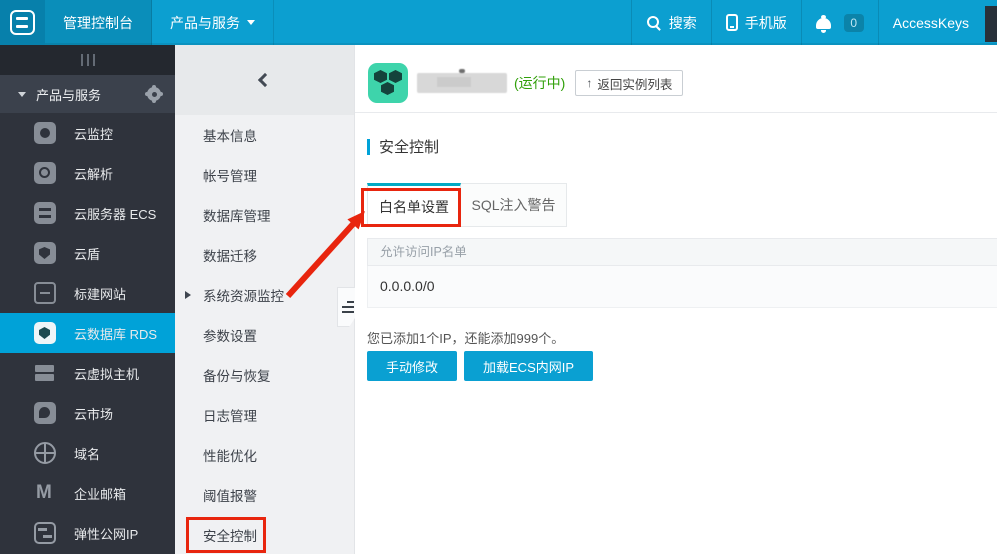 This screenshot has height=554, width=997. I want to click on page-title-text: 安全控制, so click(409, 147).